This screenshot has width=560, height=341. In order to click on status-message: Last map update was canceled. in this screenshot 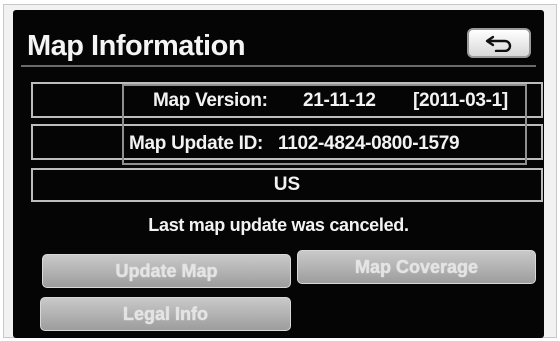, I will do `click(278, 225)`.